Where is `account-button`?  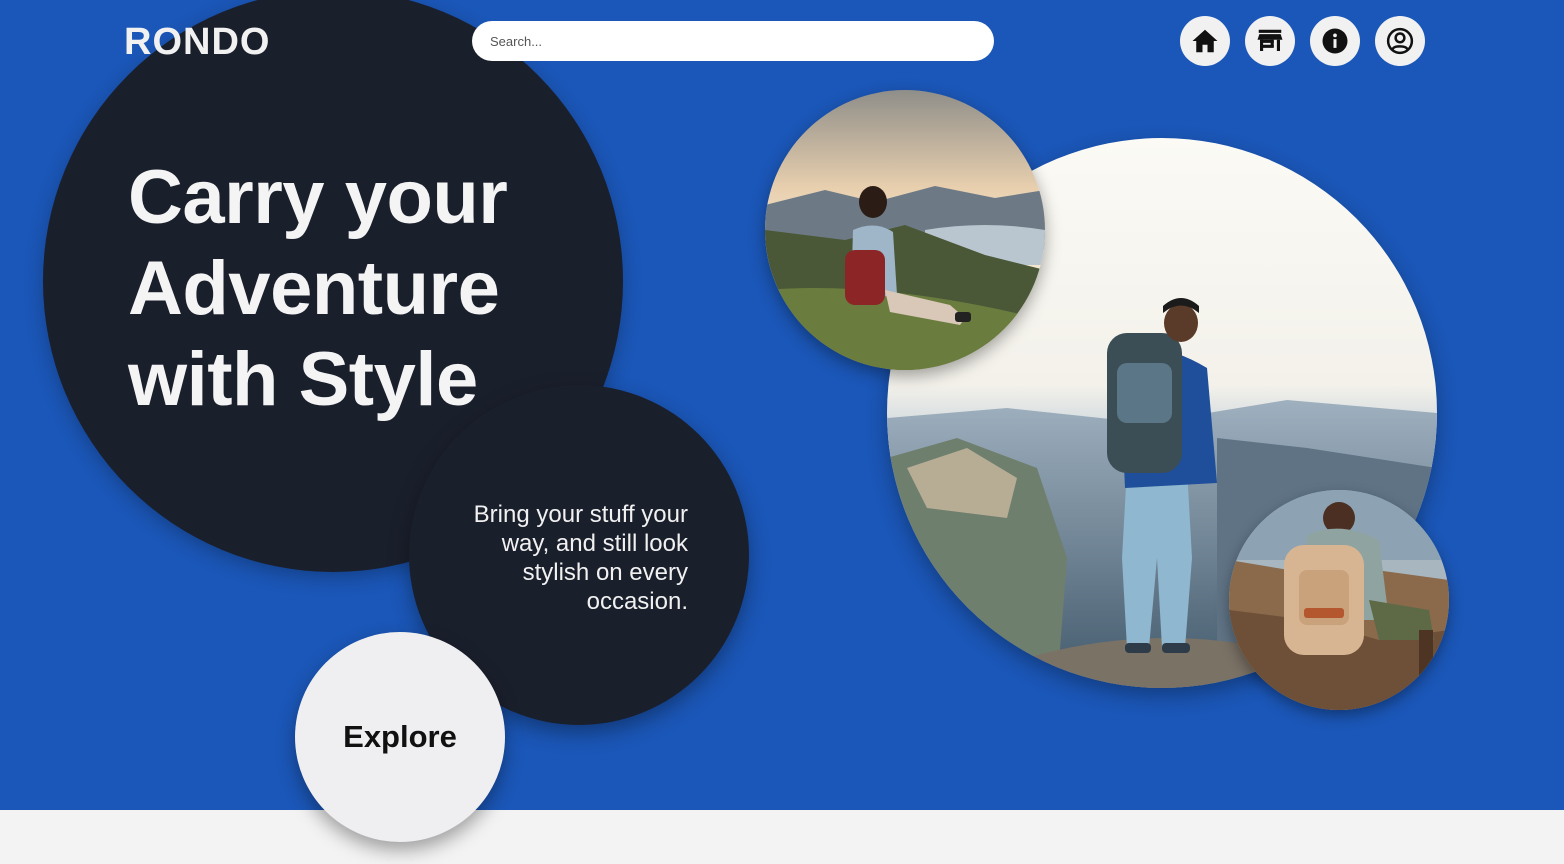
account-button is located at coordinates (1400, 41).